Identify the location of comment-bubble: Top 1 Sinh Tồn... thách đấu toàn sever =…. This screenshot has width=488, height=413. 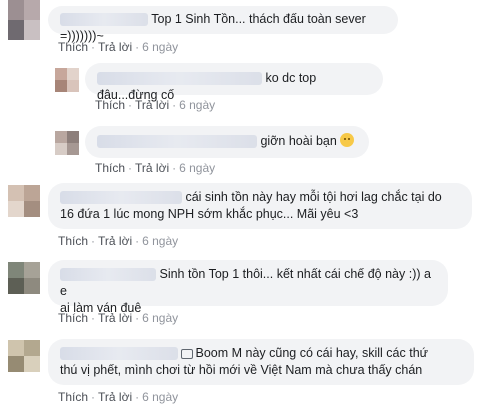
(223, 24).